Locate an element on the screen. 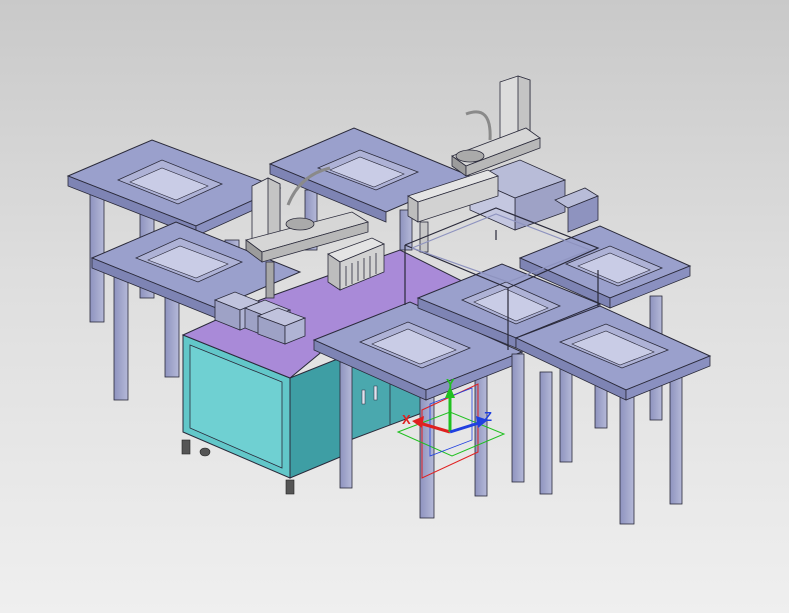  cabinet-side is located at coordinates (317, 417).